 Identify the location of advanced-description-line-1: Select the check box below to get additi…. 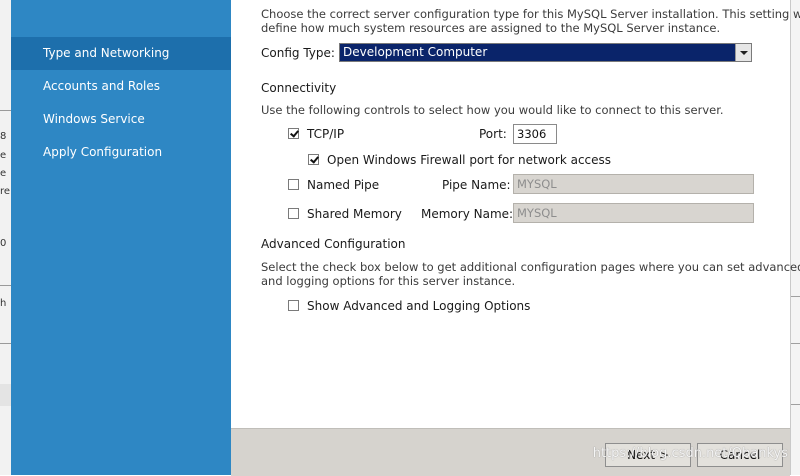
(530, 267).